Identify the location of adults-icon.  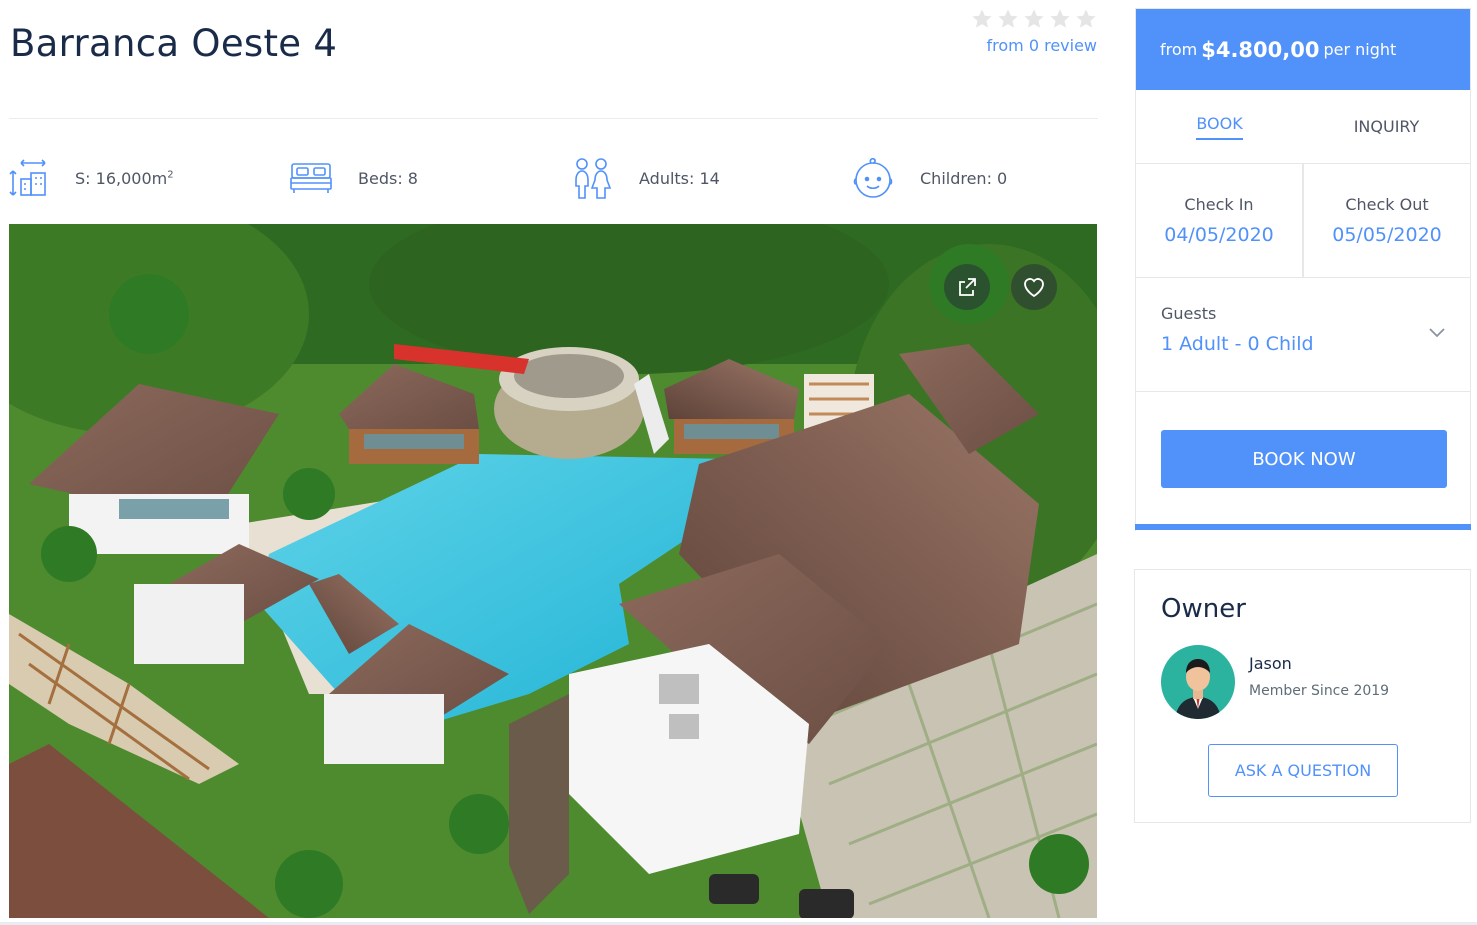
(593, 178).